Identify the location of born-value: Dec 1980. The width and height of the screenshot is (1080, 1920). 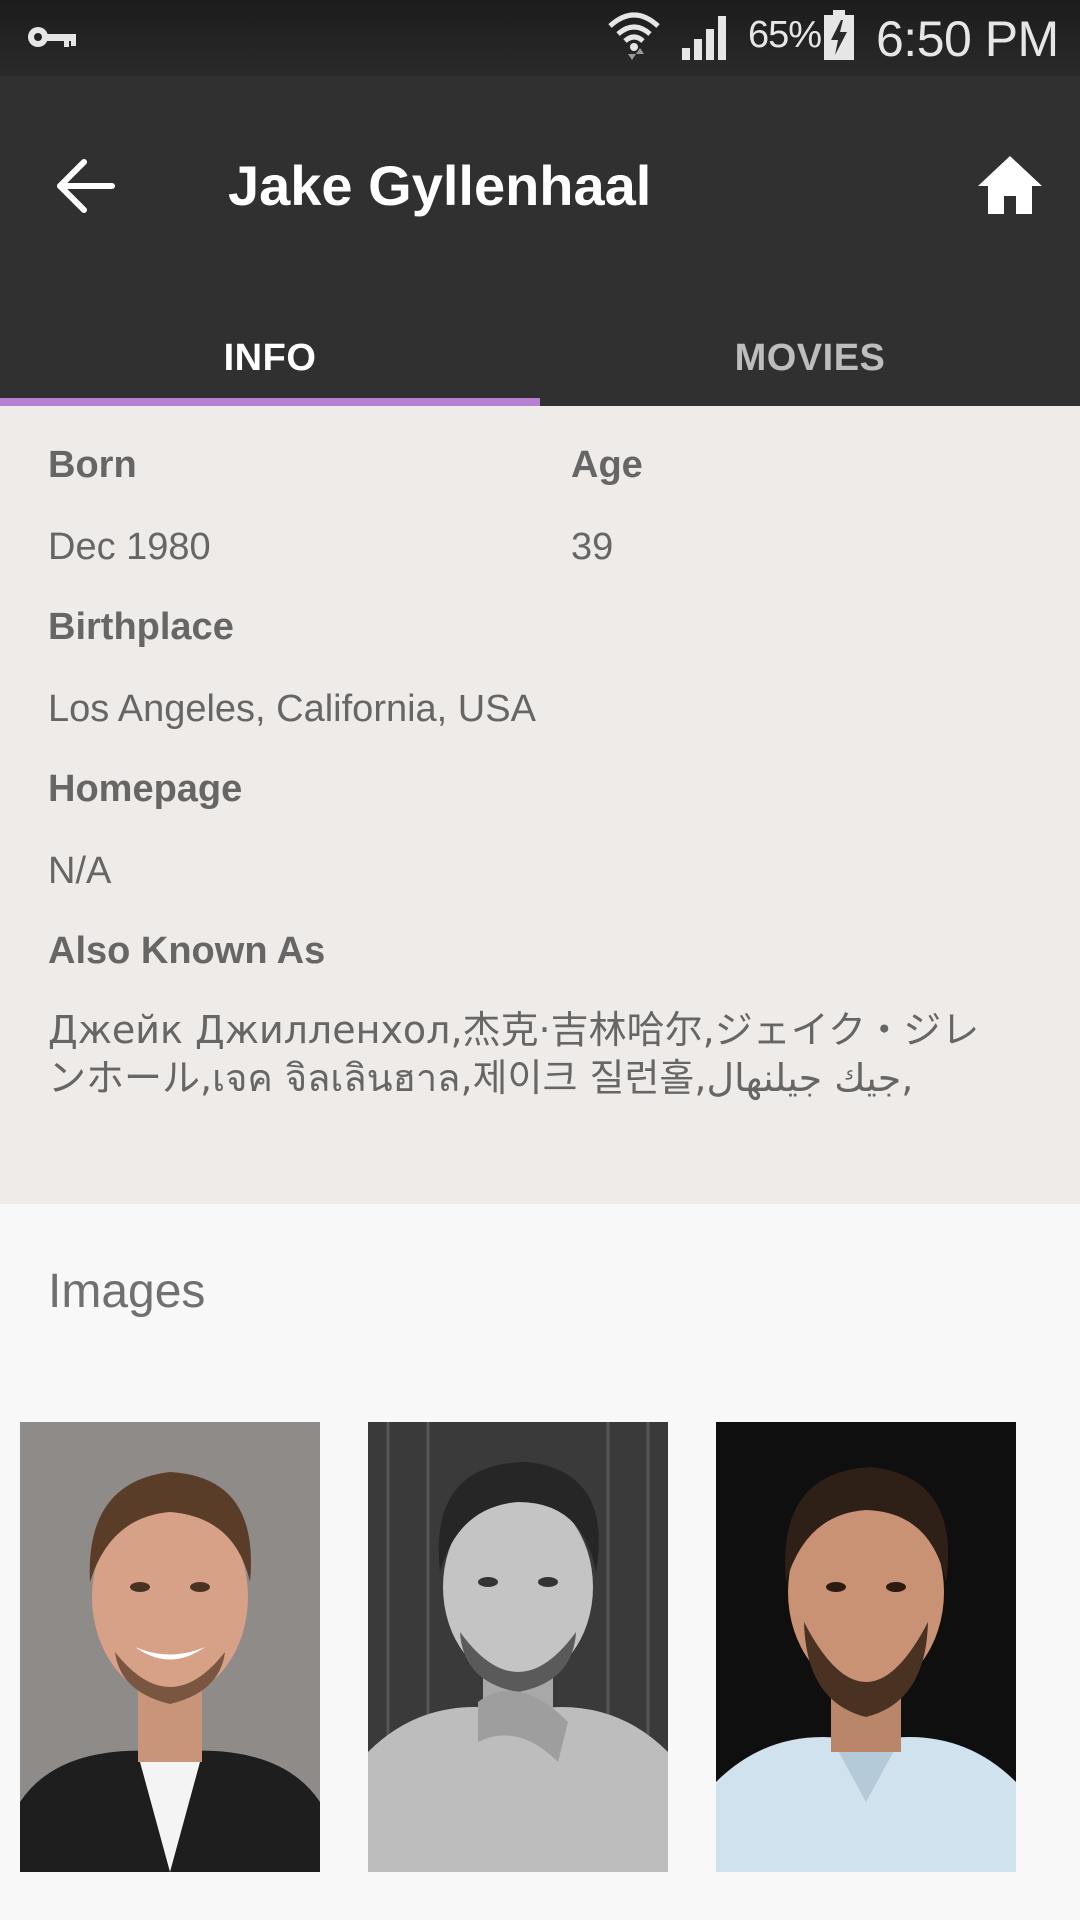
(129, 547).